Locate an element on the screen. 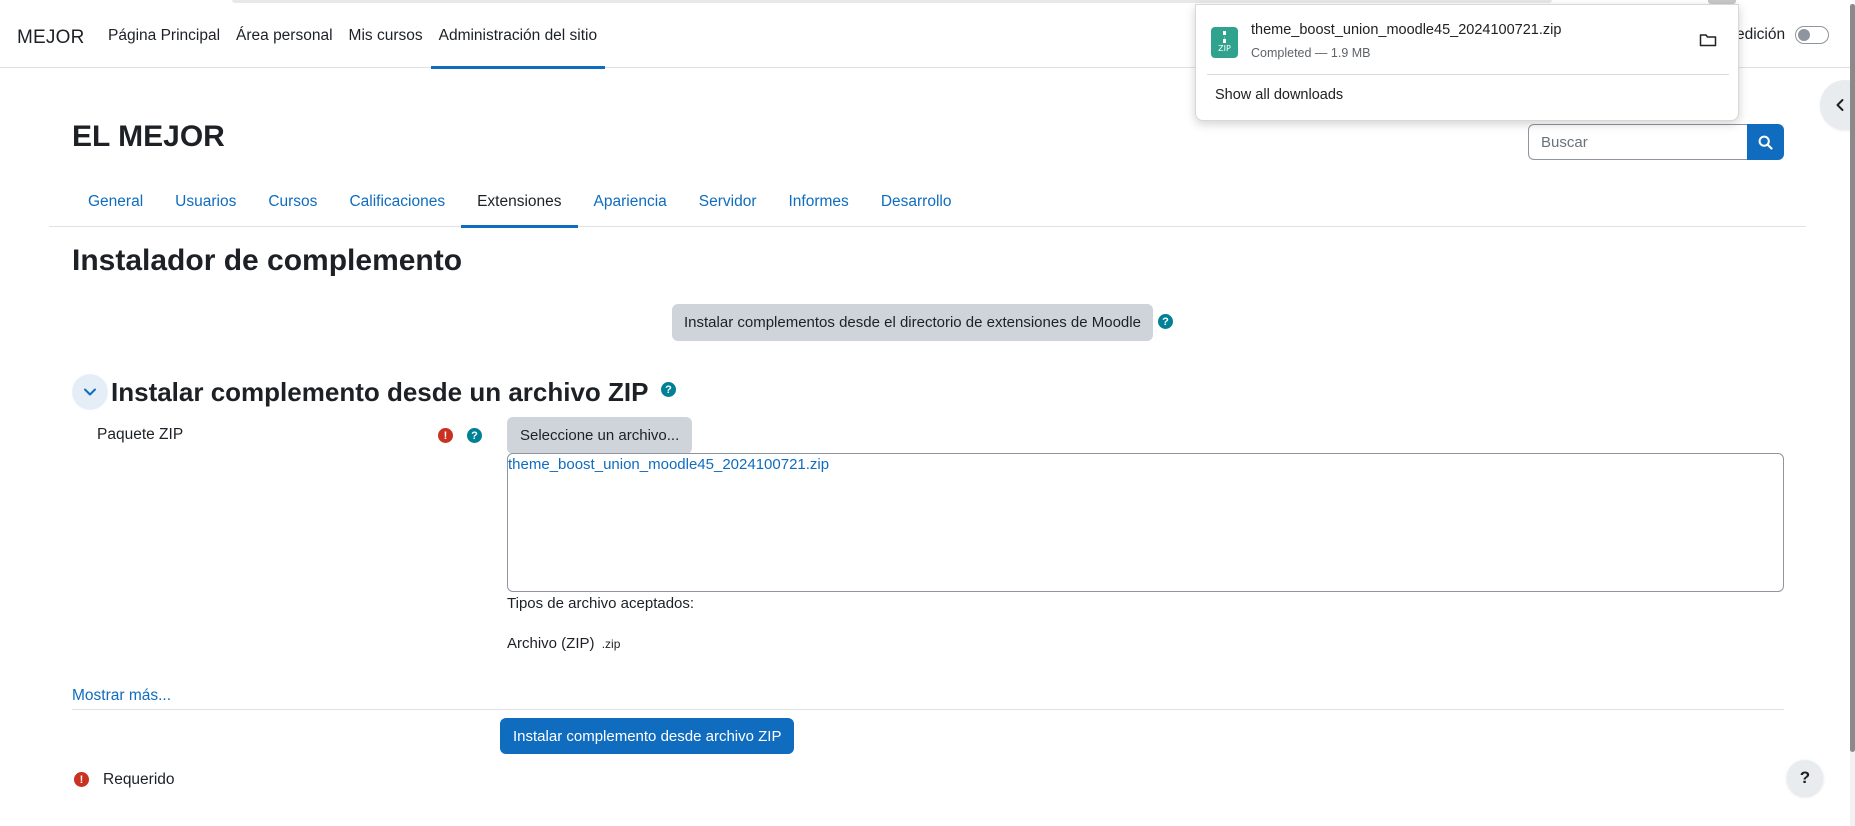 This screenshot has width=1855, height=826. search-icon is located at coordinates (1765, 142).